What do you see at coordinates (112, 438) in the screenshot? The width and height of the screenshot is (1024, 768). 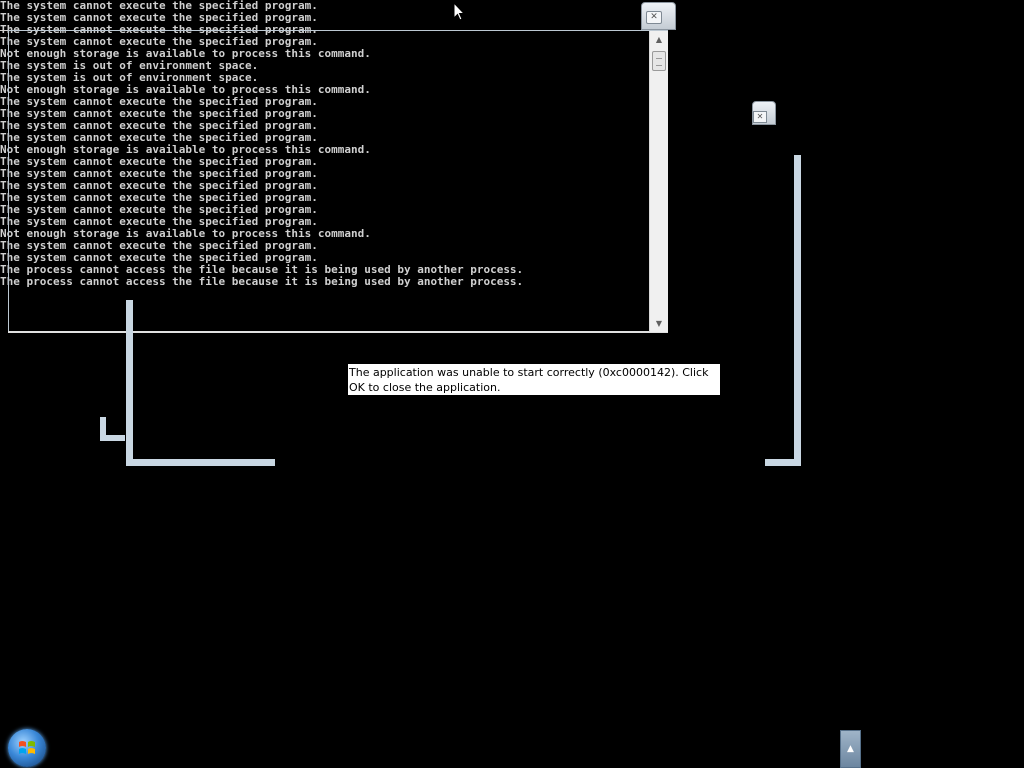 I see `window-frame-corner` at bounding box center [112, 438].